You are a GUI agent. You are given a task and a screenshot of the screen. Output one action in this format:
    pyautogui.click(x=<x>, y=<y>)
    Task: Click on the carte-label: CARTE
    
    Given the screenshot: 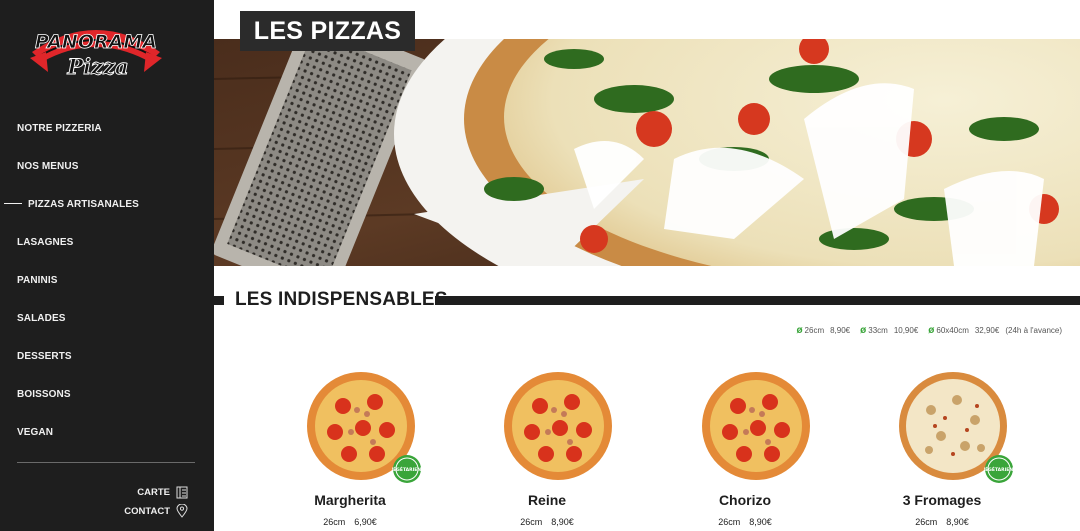 What is the action you would take?
    pyautogui.click(x=153, y=492)
    